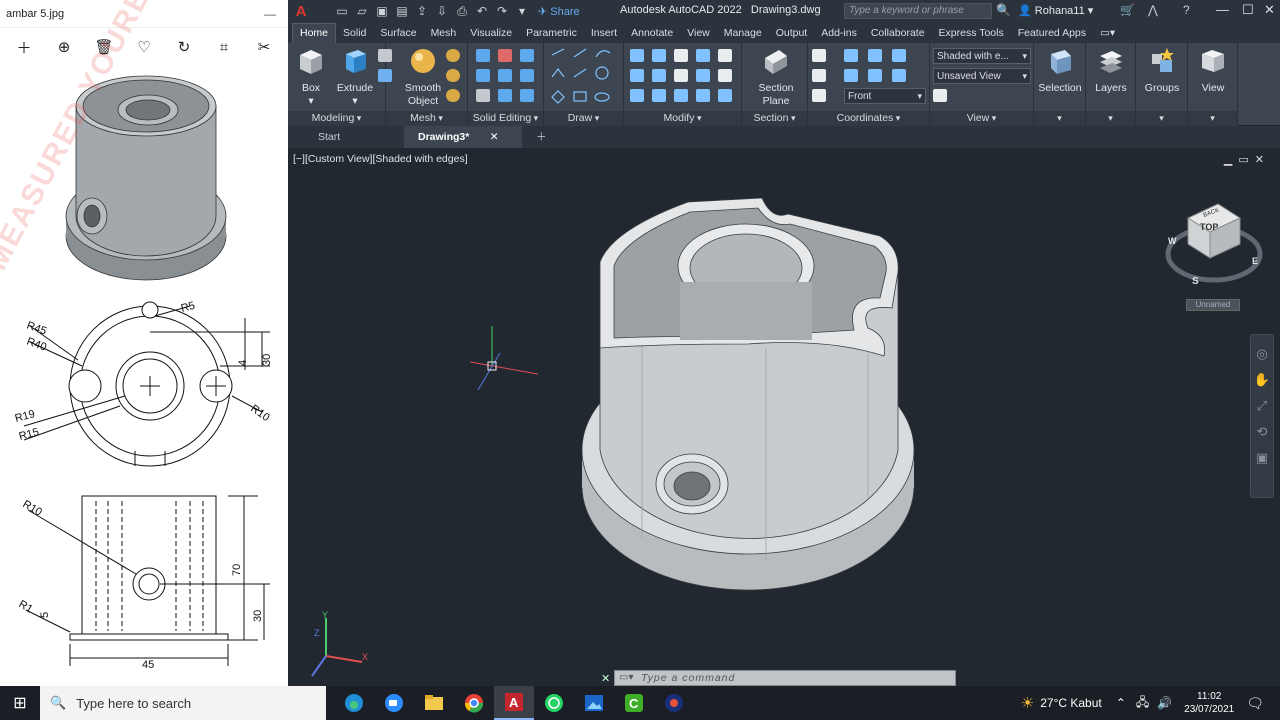 This screenshot has height=720, width=1280. Describe the element at coordinates (183, 703) in the screenshot. I see `taskbar-search-box: 🔍 Type here to search` at that location.